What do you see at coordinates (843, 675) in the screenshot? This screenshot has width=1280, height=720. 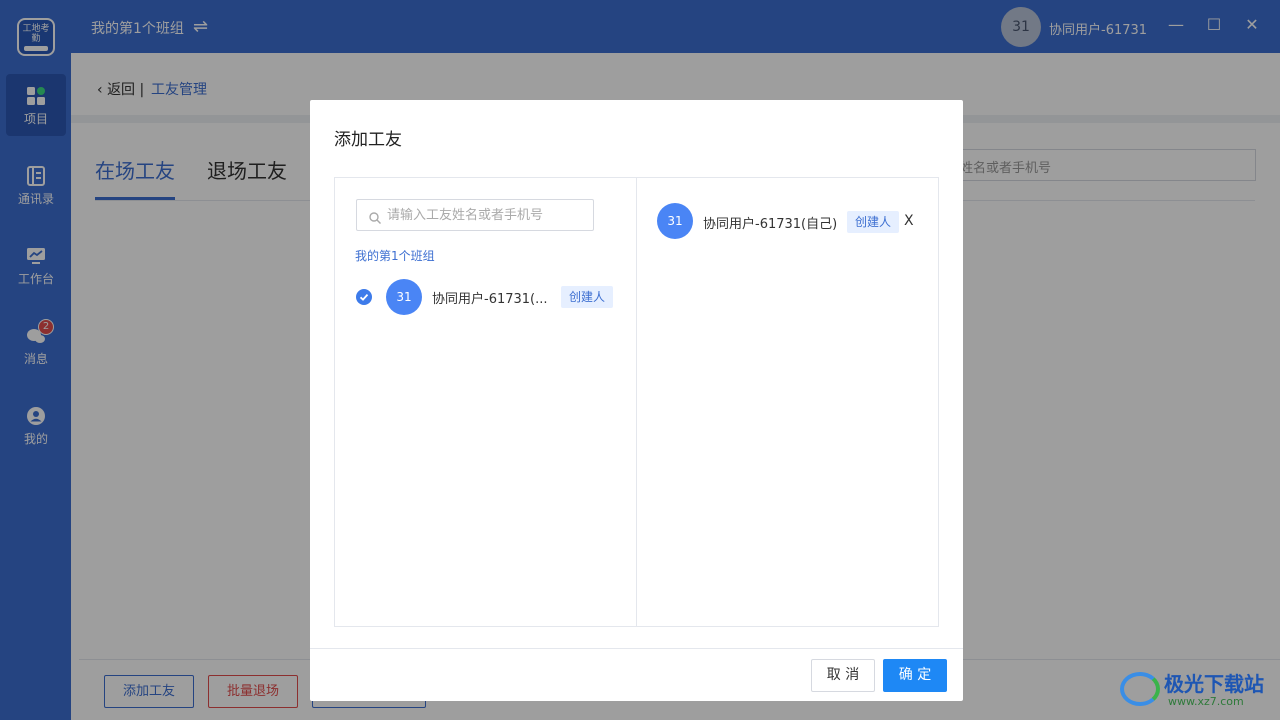 I see `cancel-button: 取 消` at bounding box center [843, 675].